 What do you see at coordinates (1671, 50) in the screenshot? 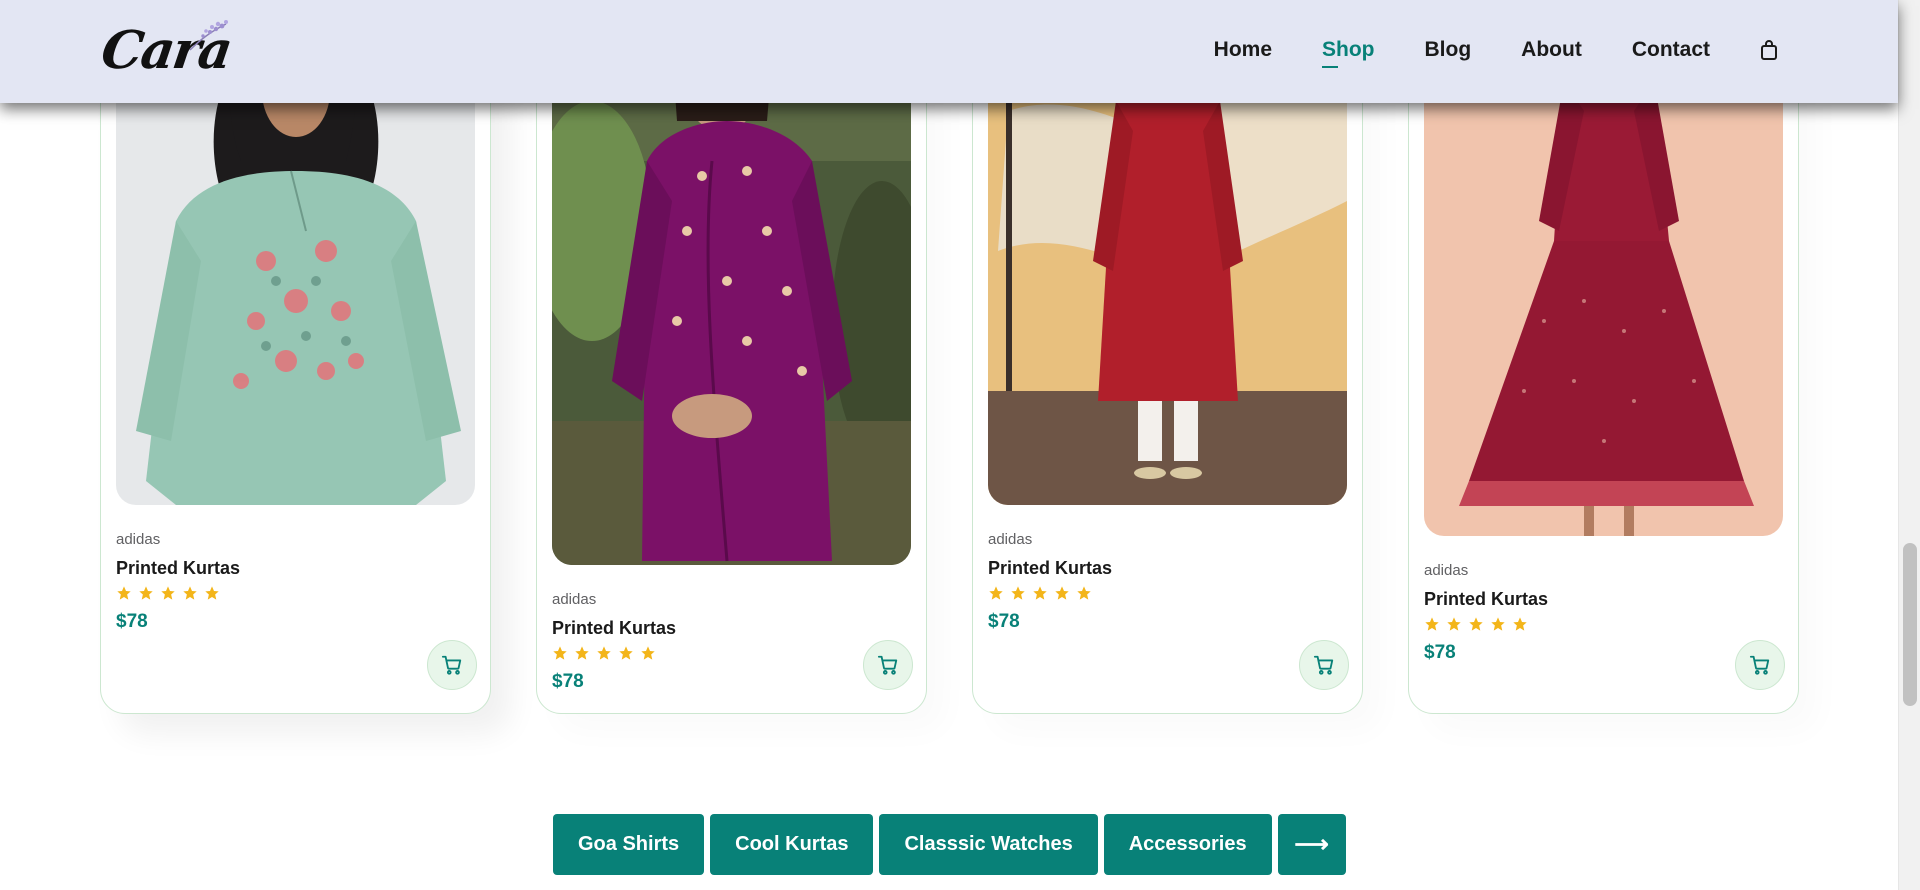
I see `nav-contact: Contact` at bounding box center [1671, 50].